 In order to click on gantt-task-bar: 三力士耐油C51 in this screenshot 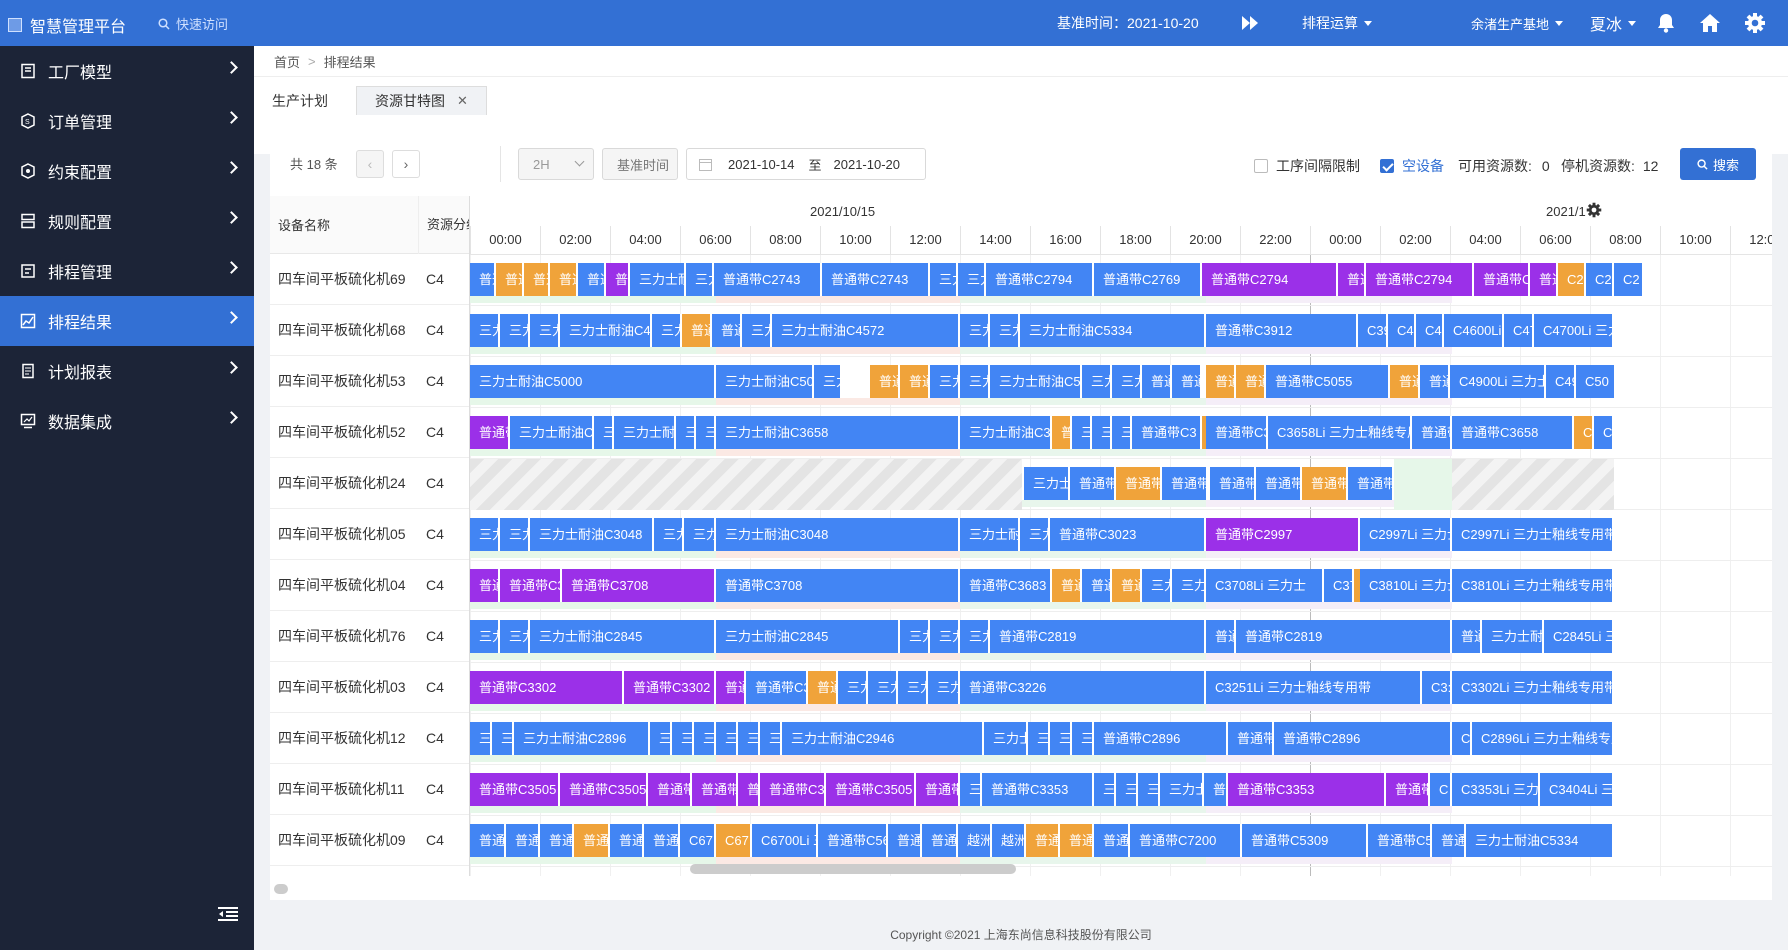, I will do `click(1036, 381)`.